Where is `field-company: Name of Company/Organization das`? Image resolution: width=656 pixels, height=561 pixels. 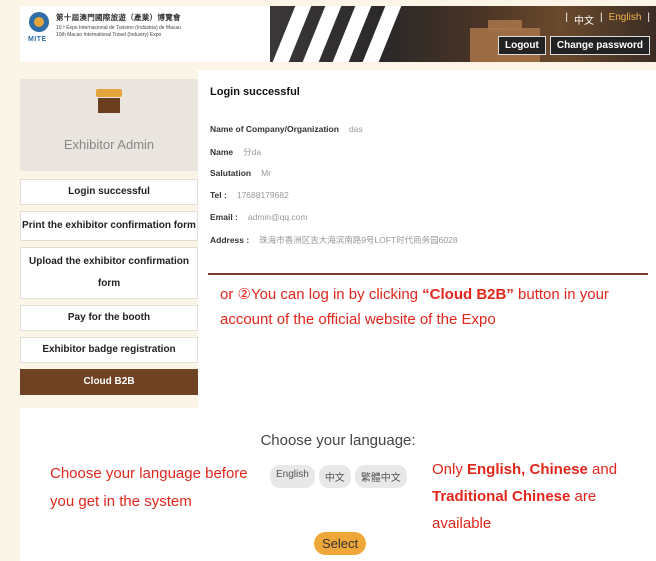 field-company: Name of Company/Organization das is located at coordinates (286, 129).